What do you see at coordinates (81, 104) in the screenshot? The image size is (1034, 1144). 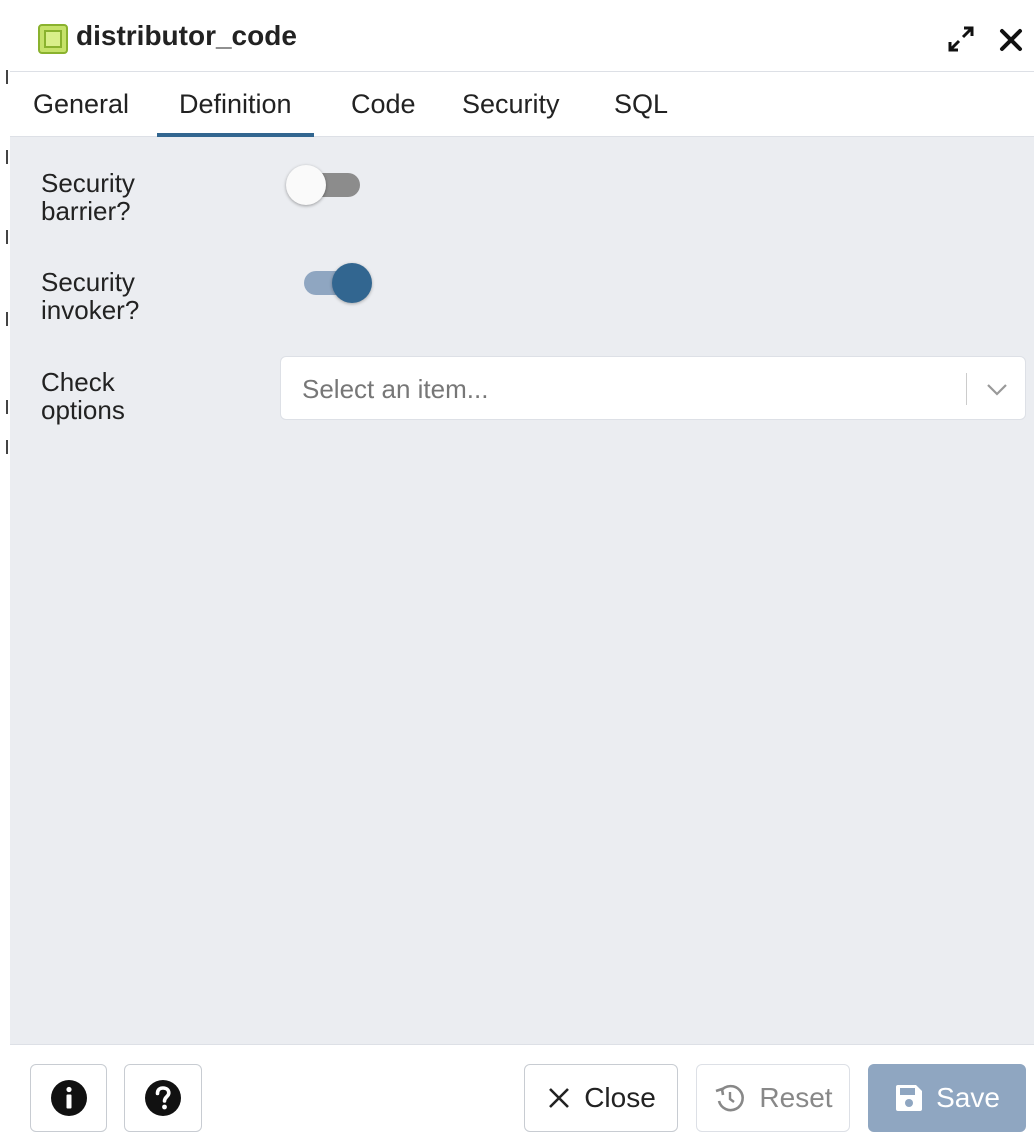 I see `tab-general: General` at bounding box center [81, 104].